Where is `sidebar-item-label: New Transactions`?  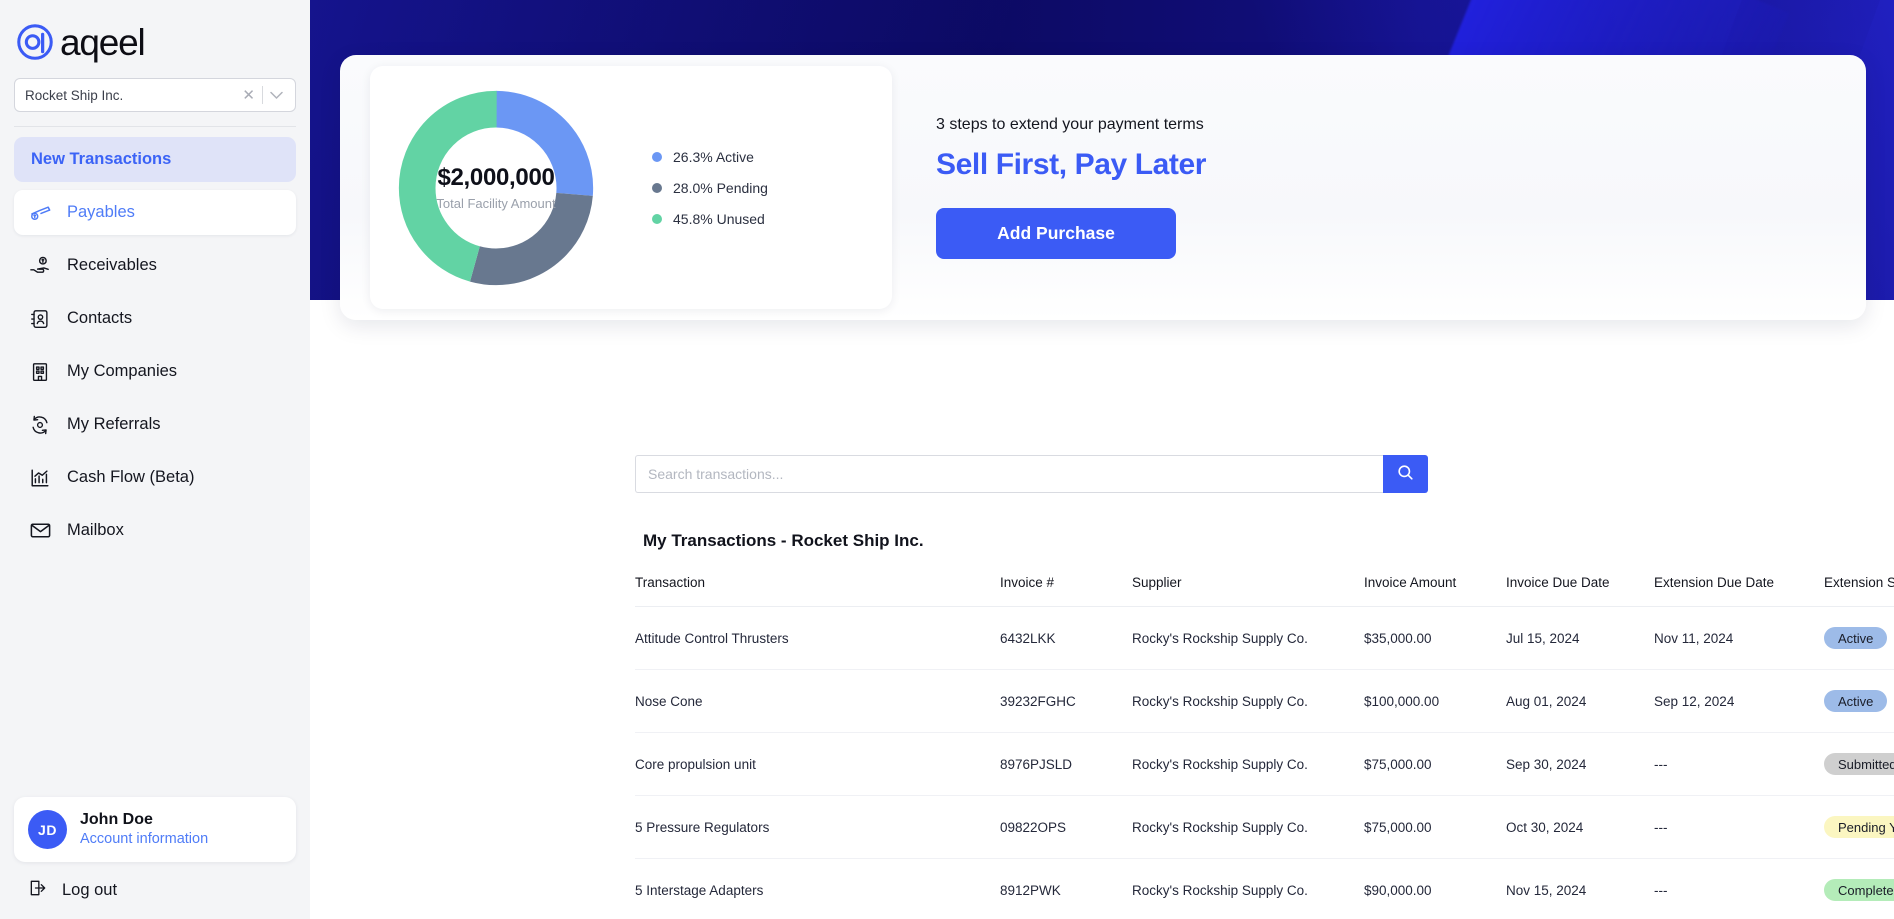
sidebar-item-label: New Transactions is located at coordinates (101, 159).